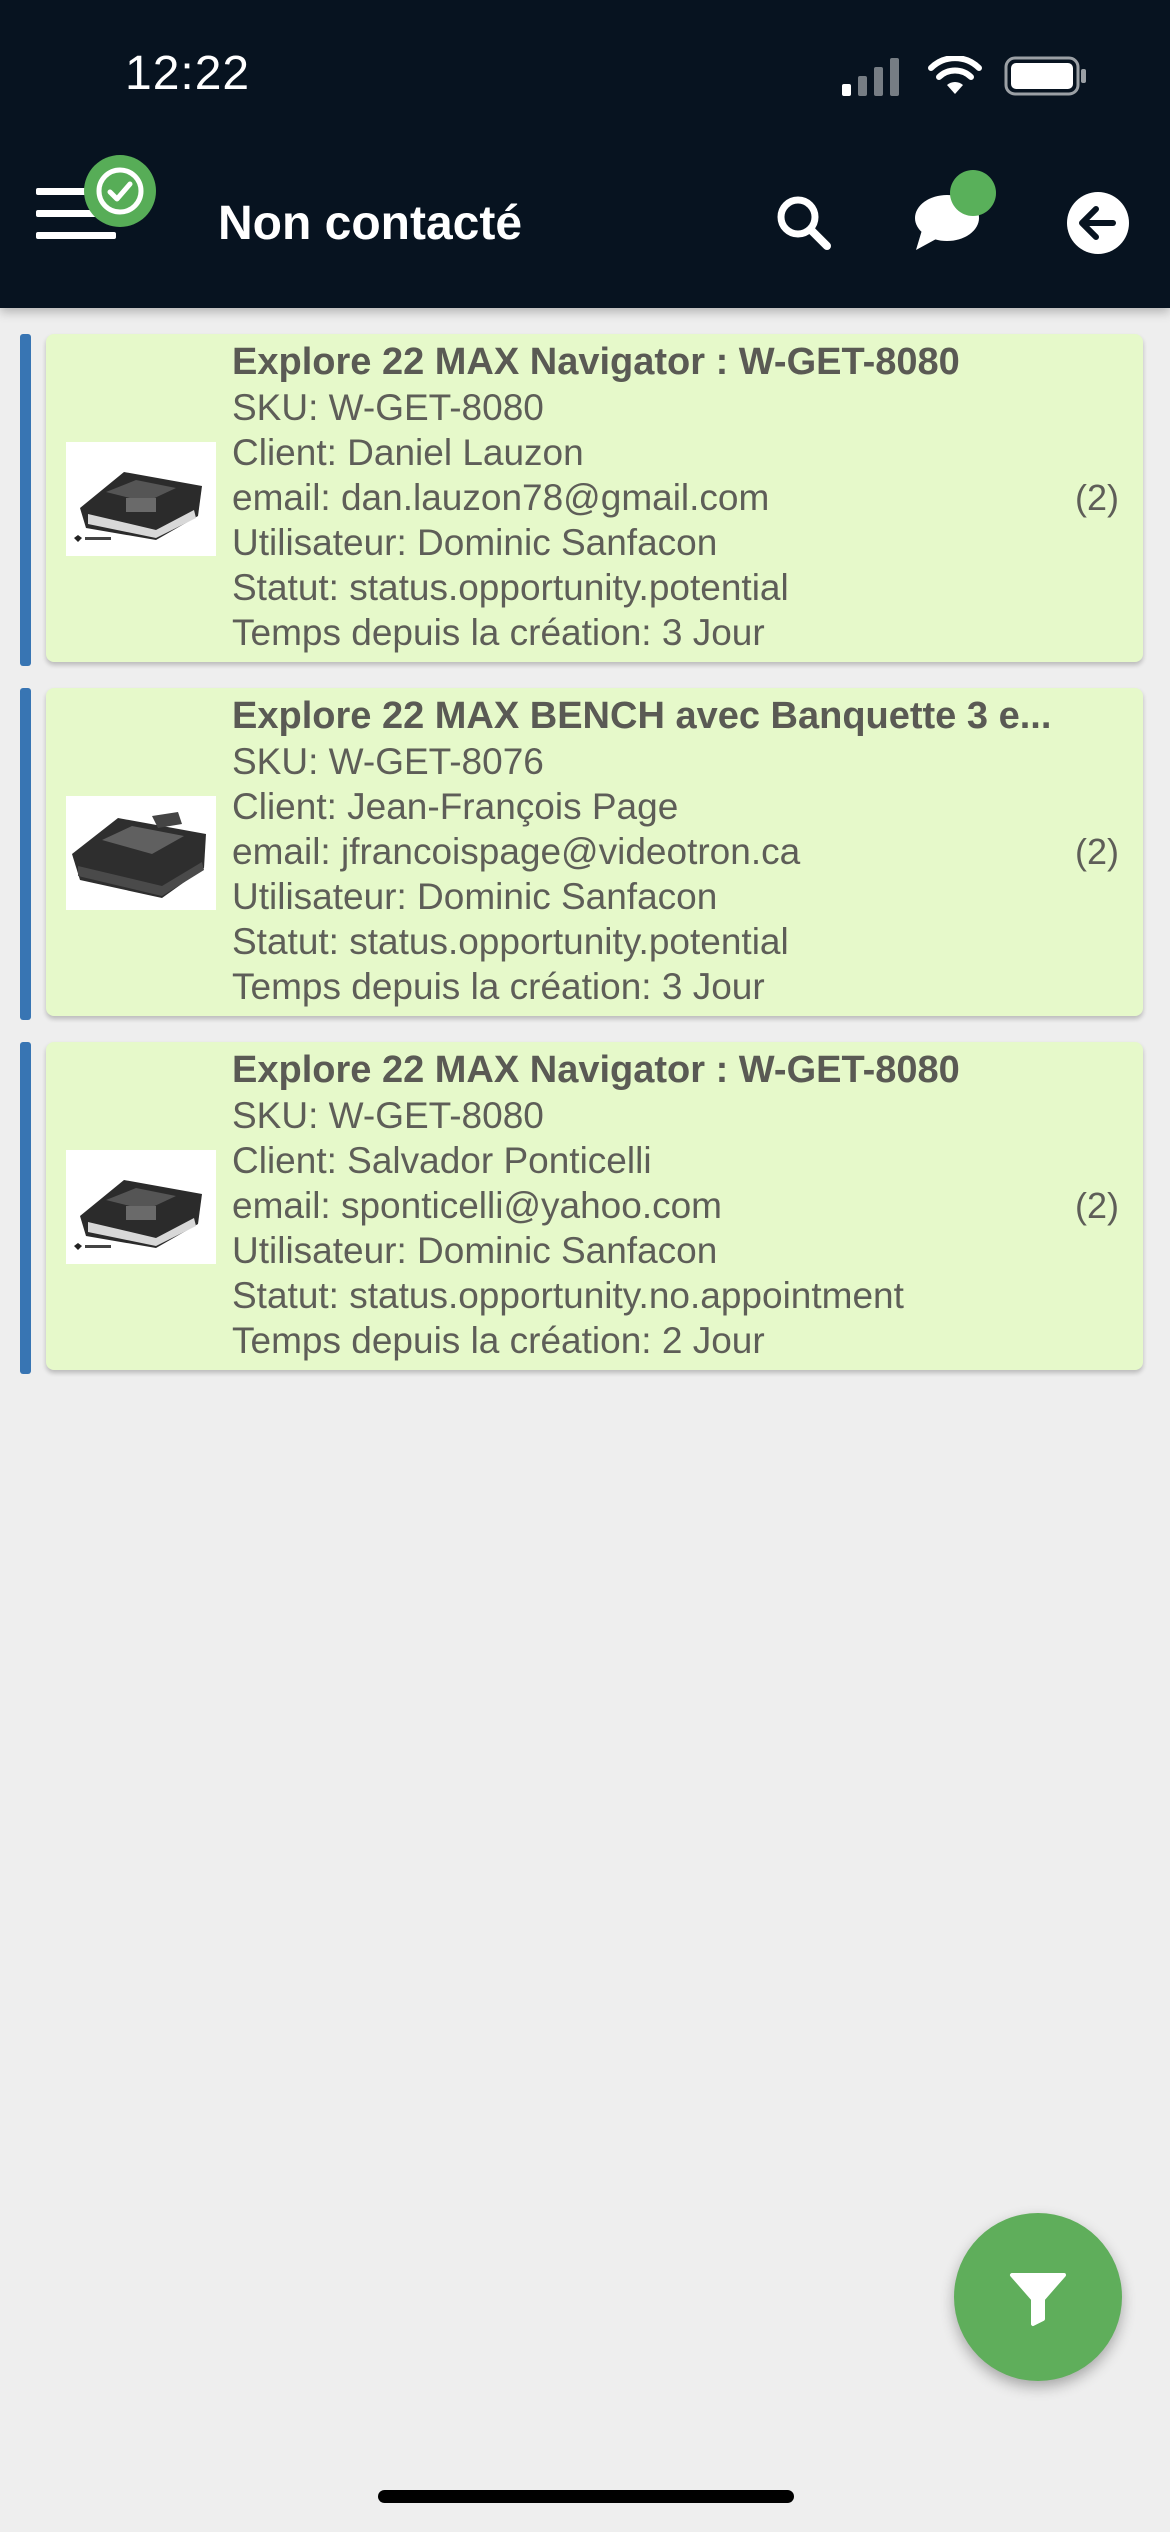  I want to click on page-title: Non contacté, so click(370, 223).